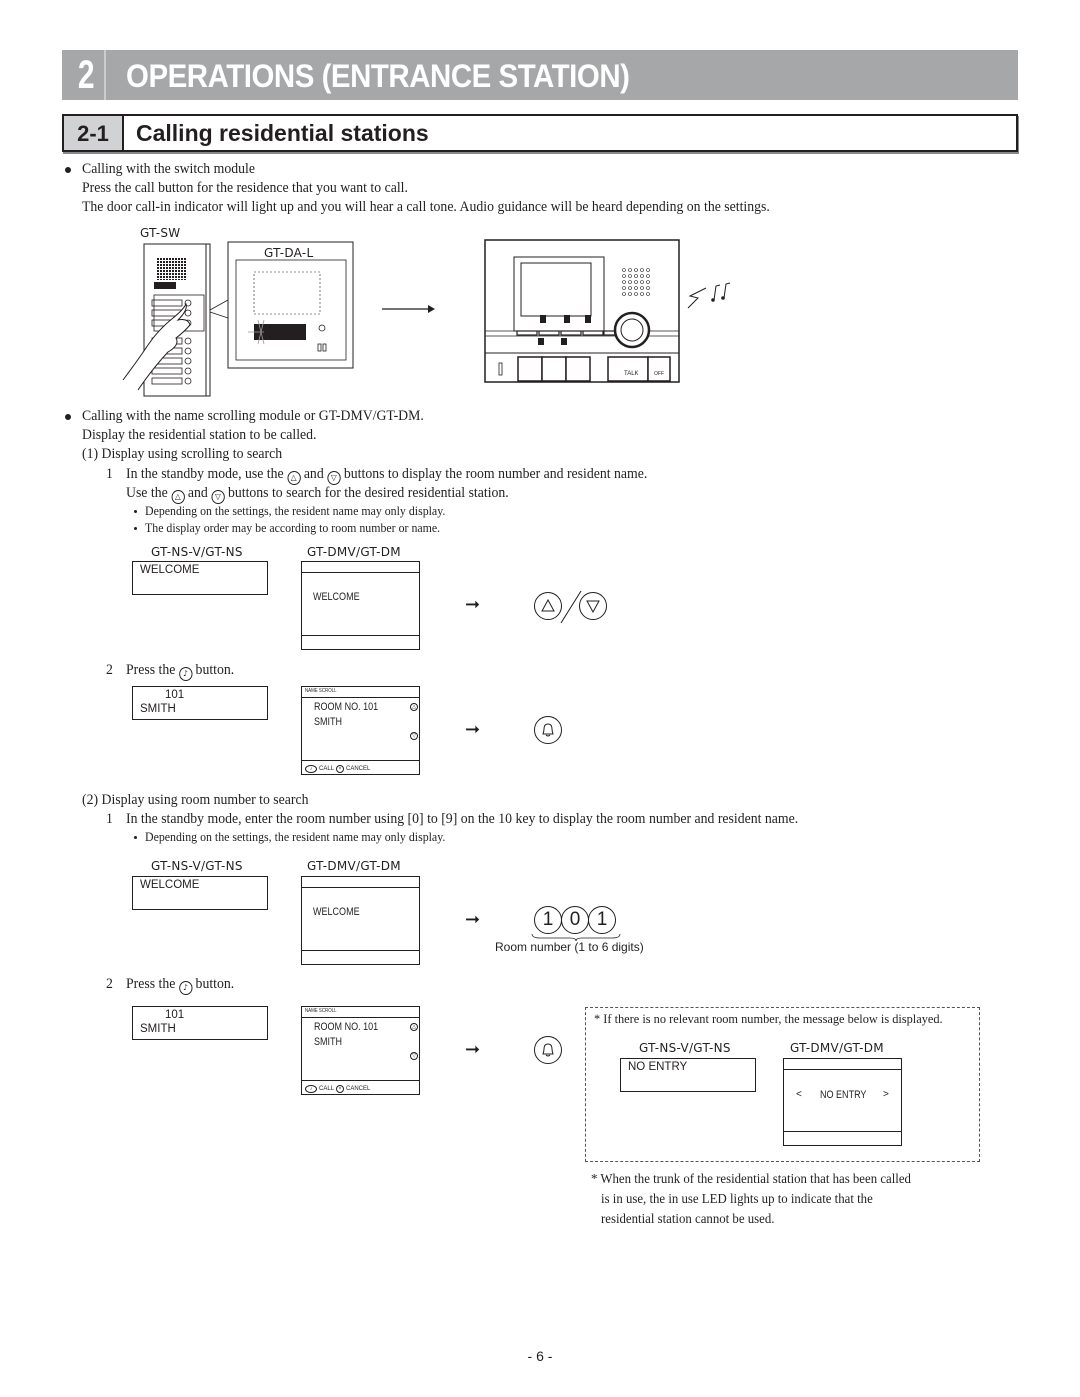 Image resolution: width=1080 pixels, height=1397 pixels. I want to click on ns-display: NO ENTRY, so click(688, 1075).